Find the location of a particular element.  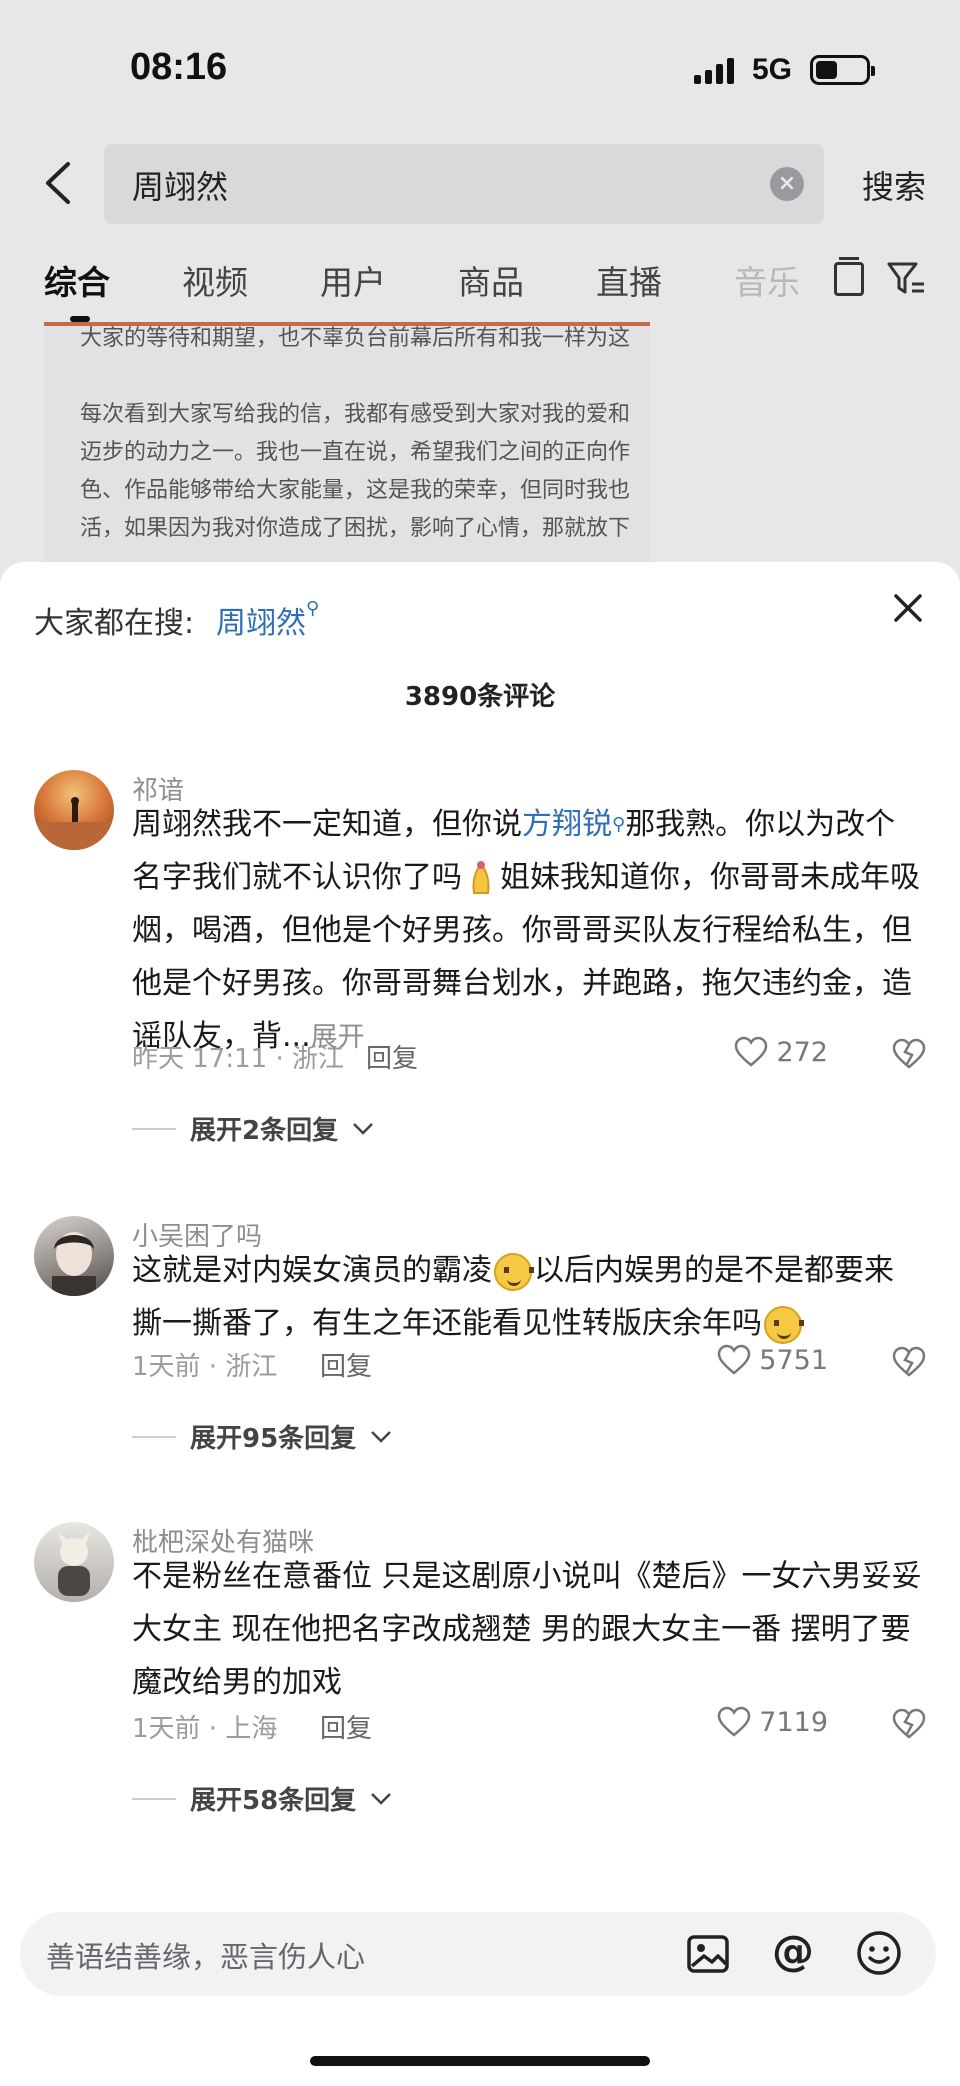

tab-video: 视频 is located at coordinates (215, 280).